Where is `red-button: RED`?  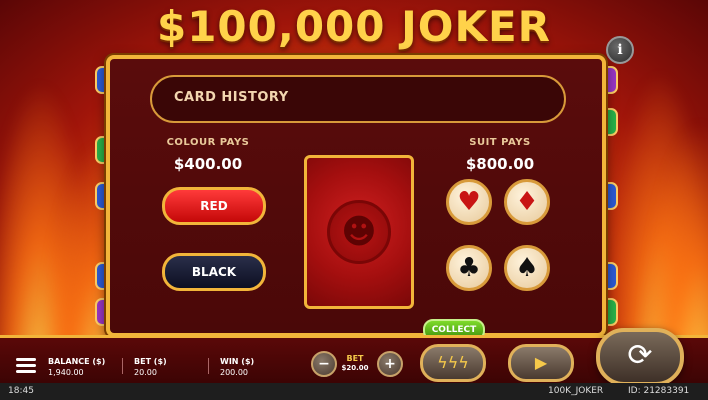 red-button: RED is located at coordinates (214, 206).